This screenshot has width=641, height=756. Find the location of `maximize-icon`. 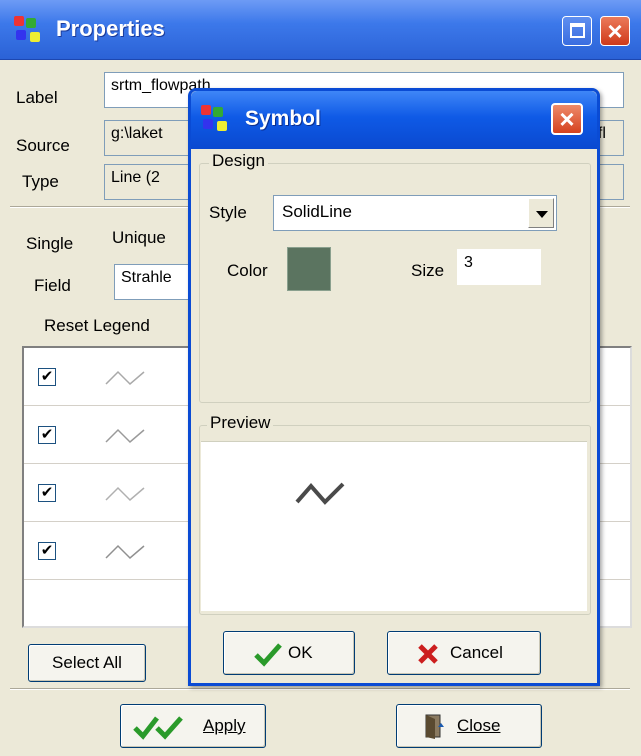

maximize-icon is located at coordinates (577, 30).